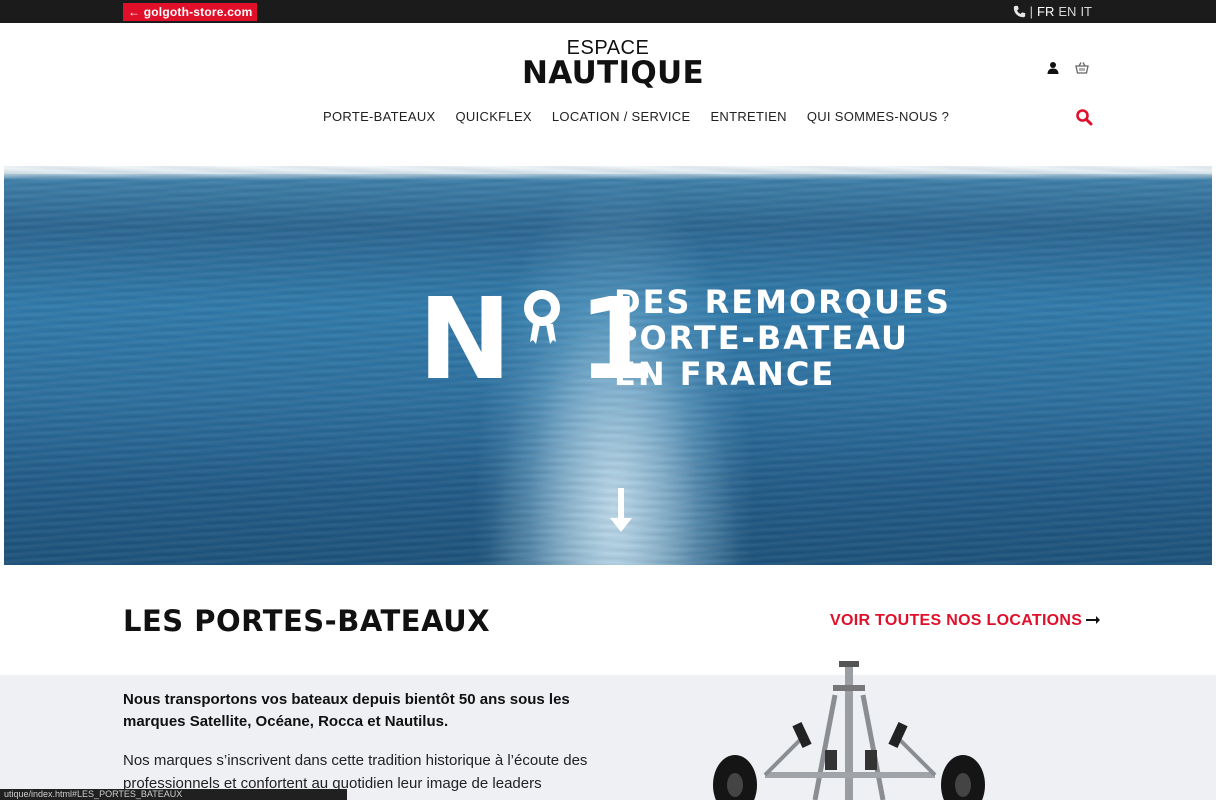 Image resolution: width=1216 pixels, height=800 pixels. I want to click on logo-line2: NAUTIQUE, so click(613, 73).